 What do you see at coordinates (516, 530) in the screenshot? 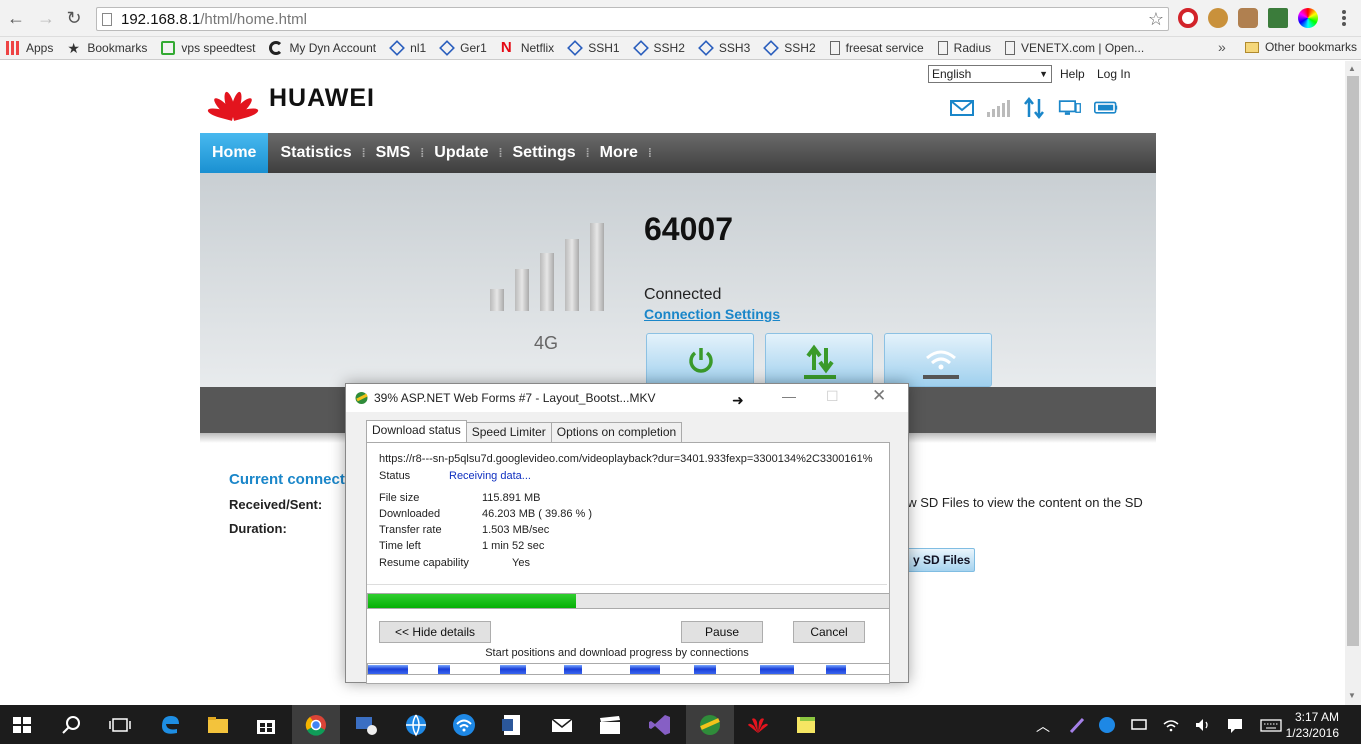
I see `transfer-rate-value: 1.503 MB/sec` at bounding box center [516, 530].